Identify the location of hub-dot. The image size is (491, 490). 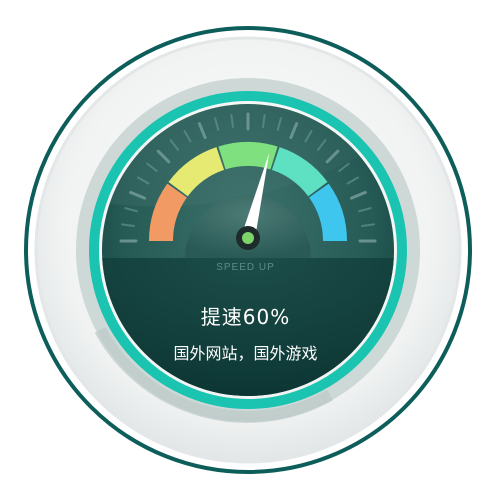
(248, 238).